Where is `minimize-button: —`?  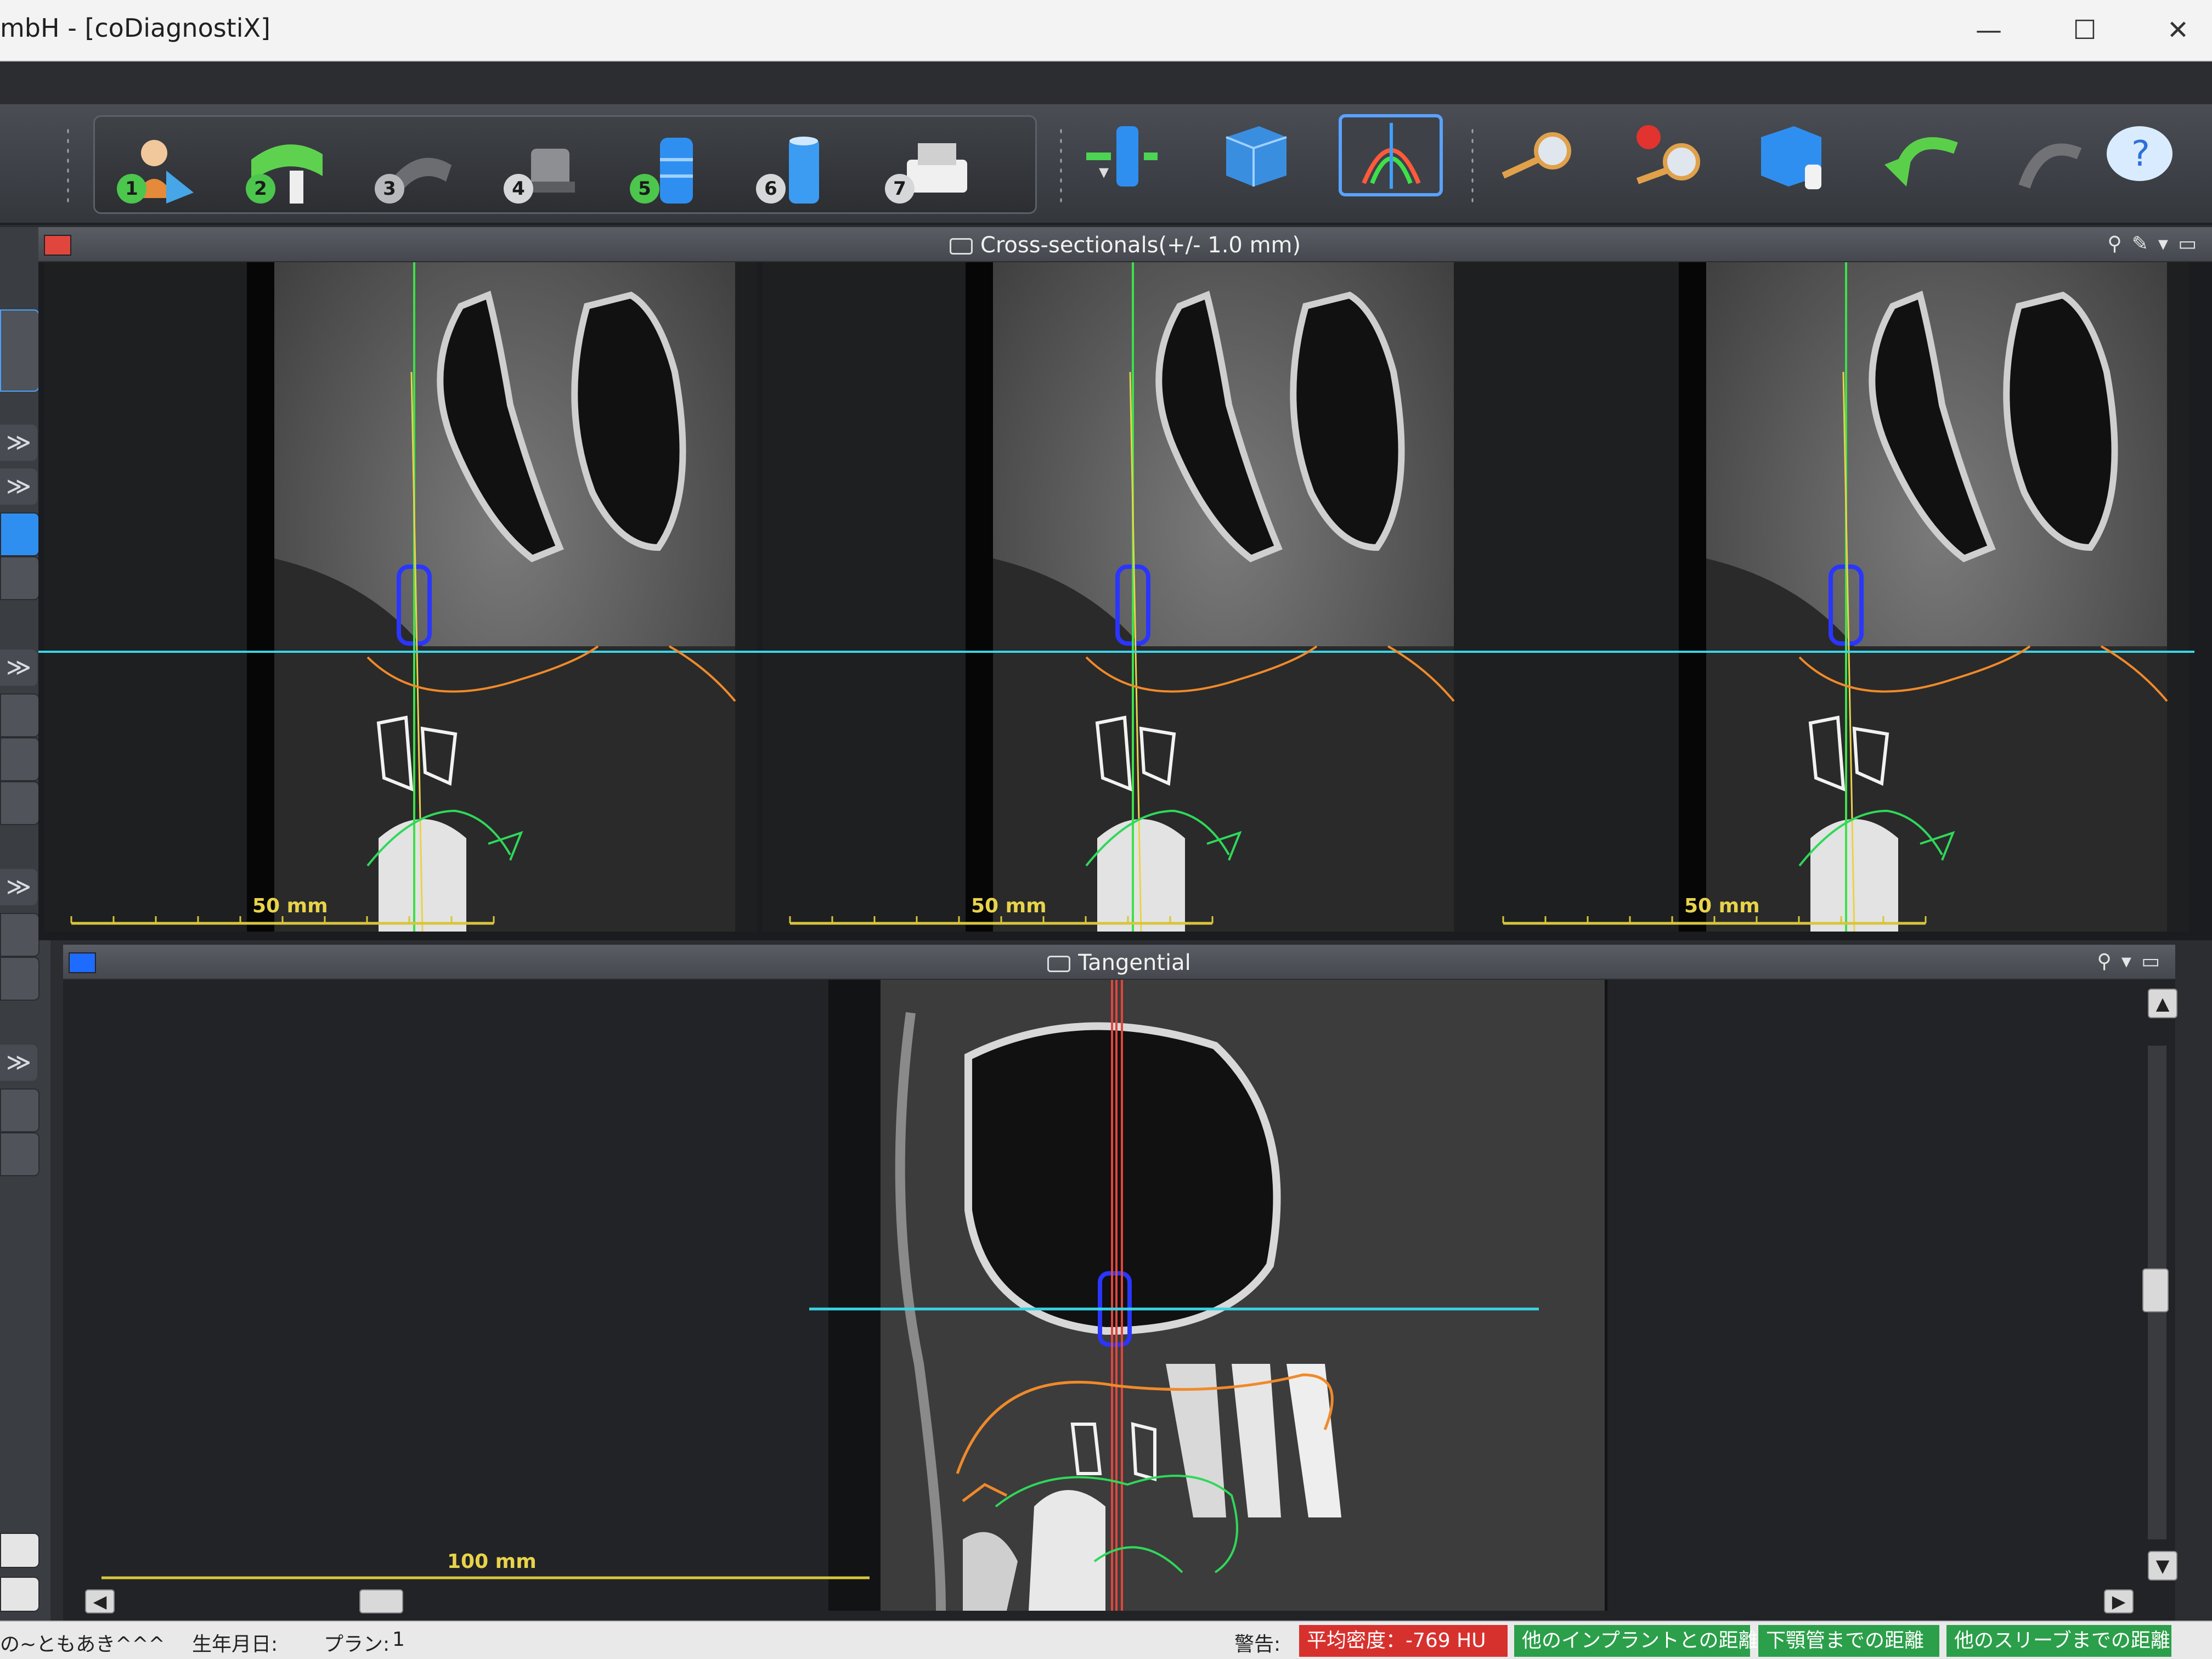
minimize-button: — is located at coordinates (1989, 30).